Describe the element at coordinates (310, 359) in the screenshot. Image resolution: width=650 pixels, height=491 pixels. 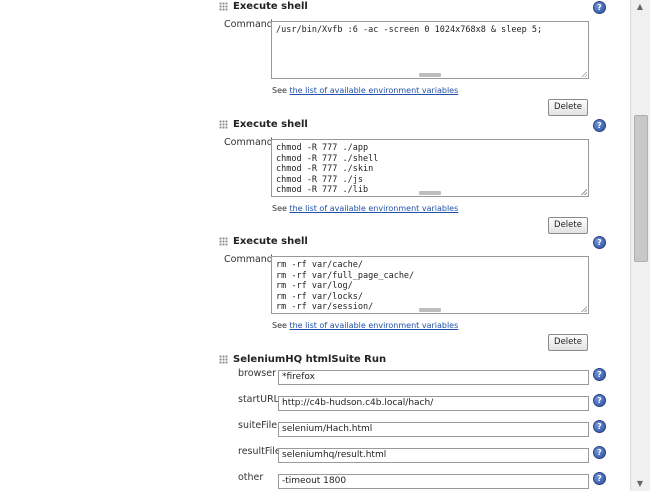
I see `section-title: SeleniumHQ htmlSuite Run` at that location.